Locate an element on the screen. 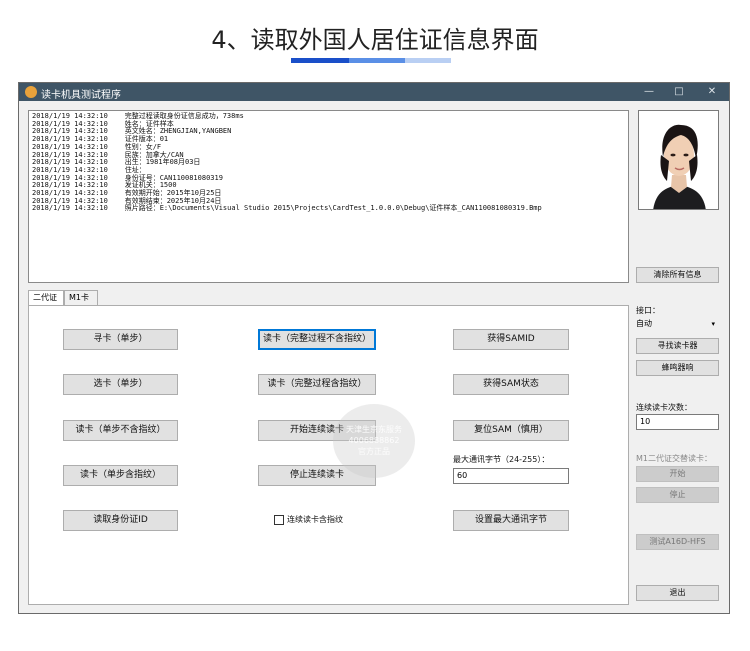 The width and height of the screenshot is (750, 651). find-card-step-button: 寻卡（单步） is located at coordinates (120, 339).